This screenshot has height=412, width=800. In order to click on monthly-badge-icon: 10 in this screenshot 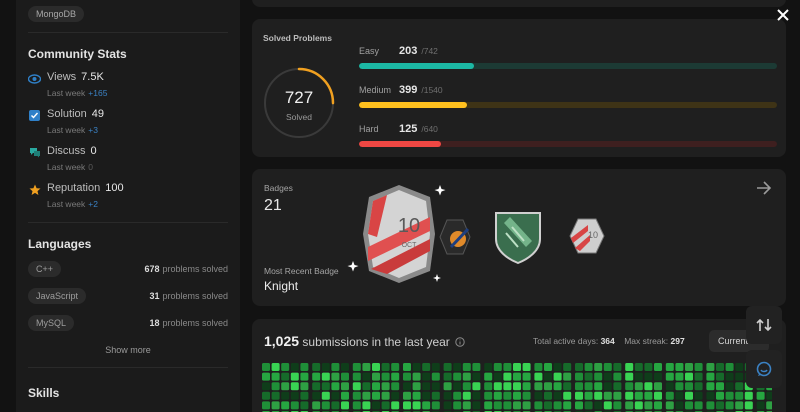, I will do `click(587, 236)`.